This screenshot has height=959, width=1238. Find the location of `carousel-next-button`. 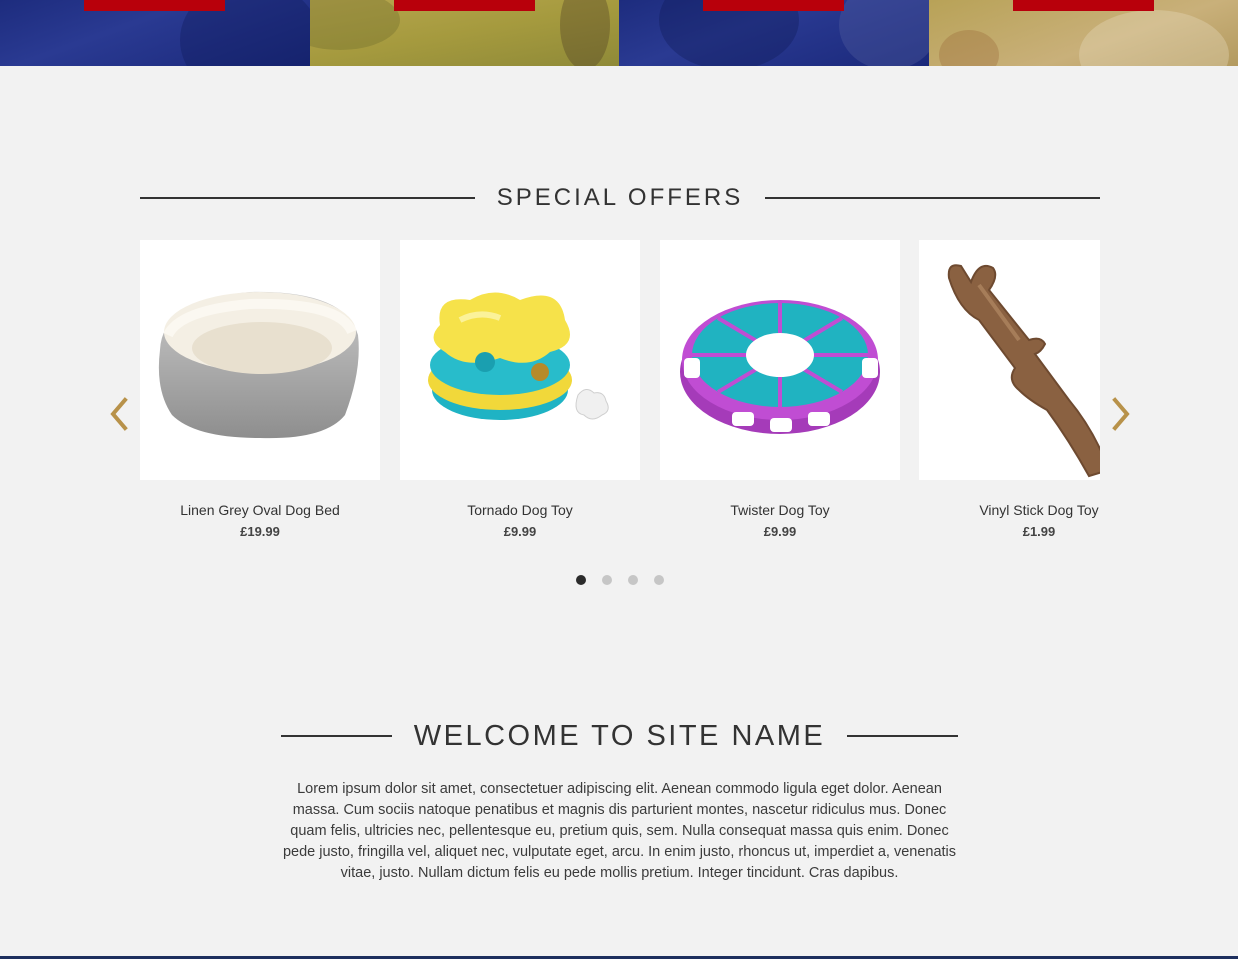

carousel-next-button is located at coordinates (1121, 414).